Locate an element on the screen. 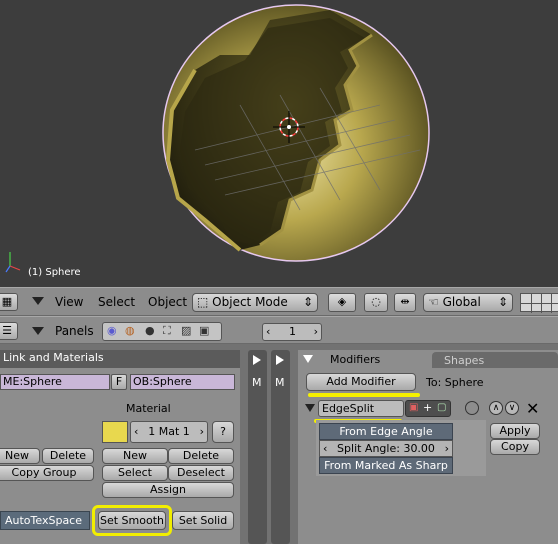 Image resolution: width=558 pixels, height=544 pixels. logic-icon: ◉ is located at coordinates (112, 330).